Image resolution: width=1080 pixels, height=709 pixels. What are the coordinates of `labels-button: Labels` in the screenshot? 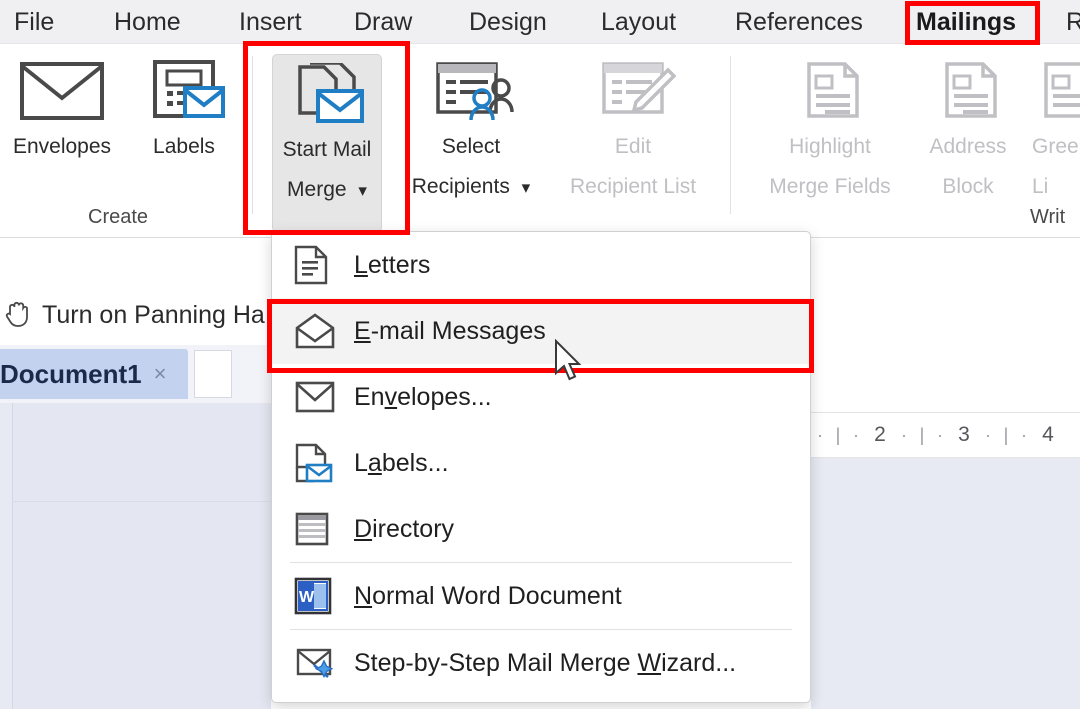 It's located at (184, 113).